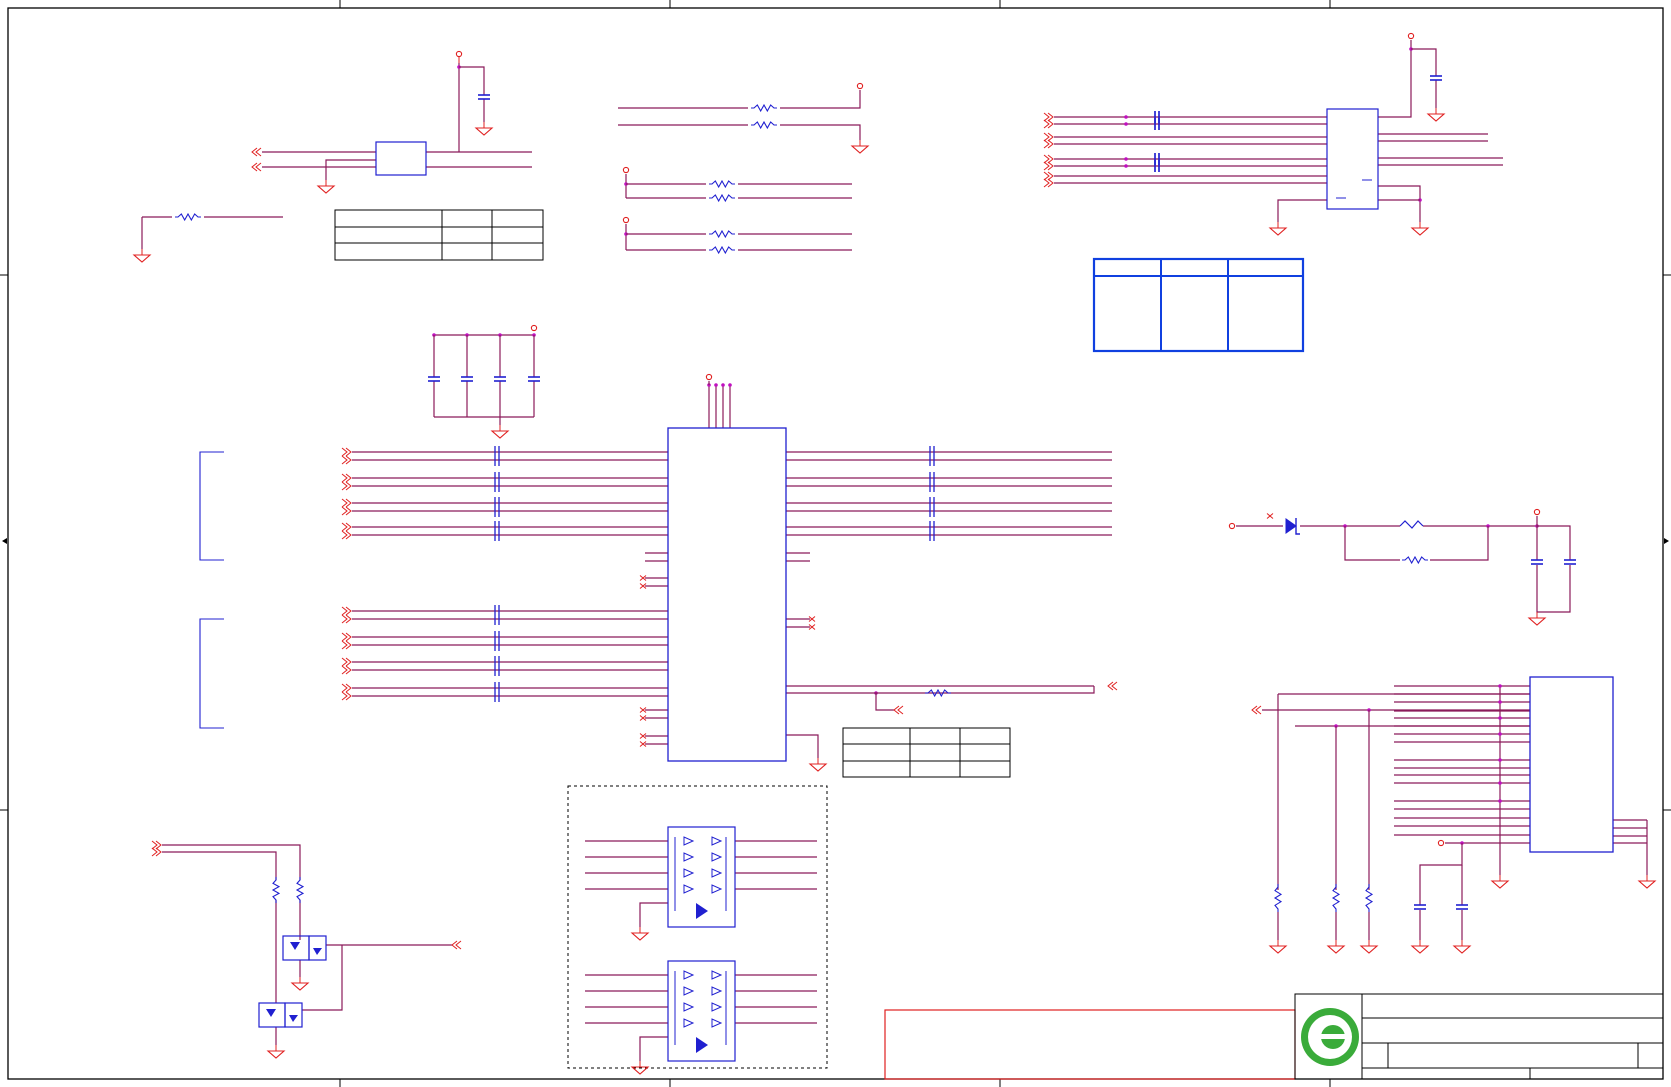 Image resolution: width=1671 pixels, height=1087 pixels. I want to click on fuse-icon, so click(1411, 524).